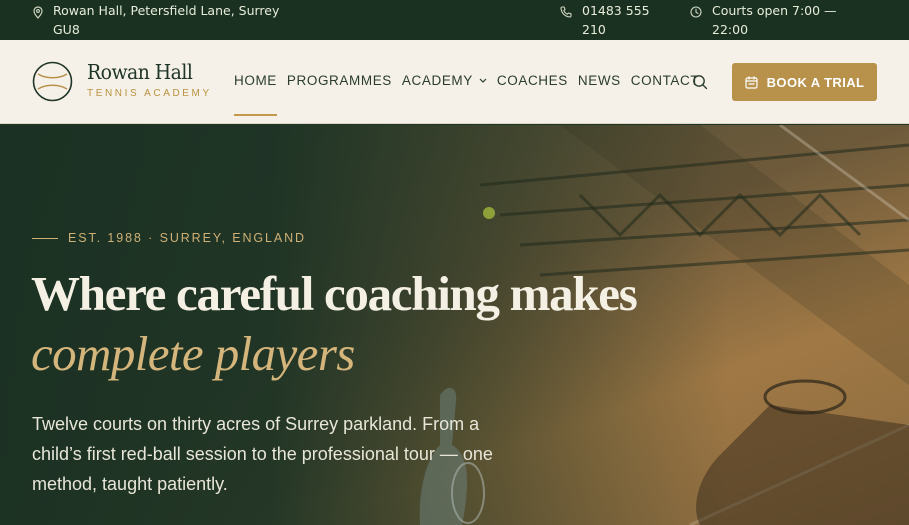  Describe the element at coordinates (193, 353) in the screenshot. I see `hero-headline-accent: complete players` at that location.